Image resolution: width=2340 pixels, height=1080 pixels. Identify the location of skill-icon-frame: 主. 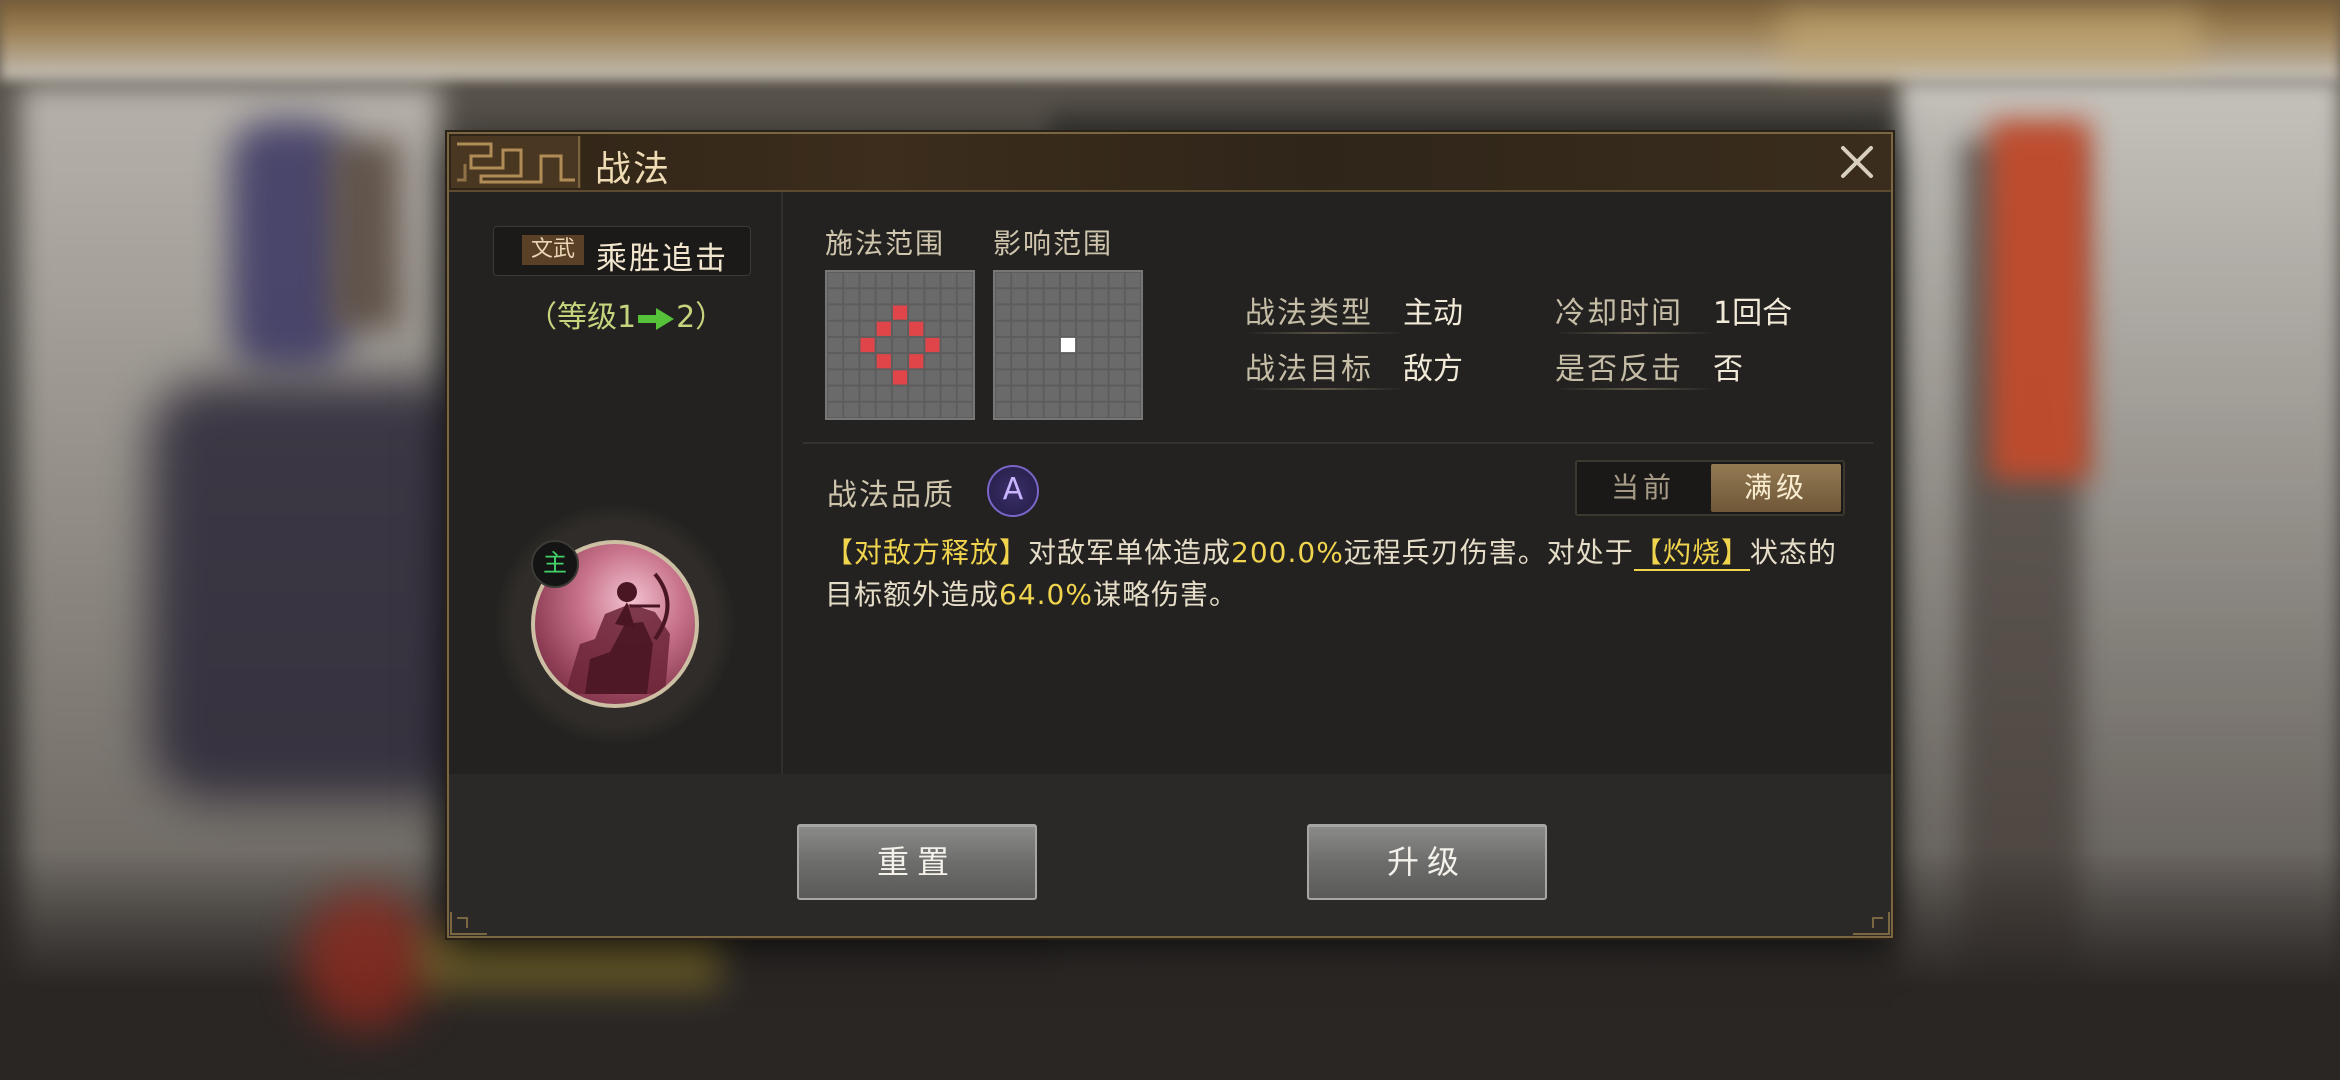
(615, 624).